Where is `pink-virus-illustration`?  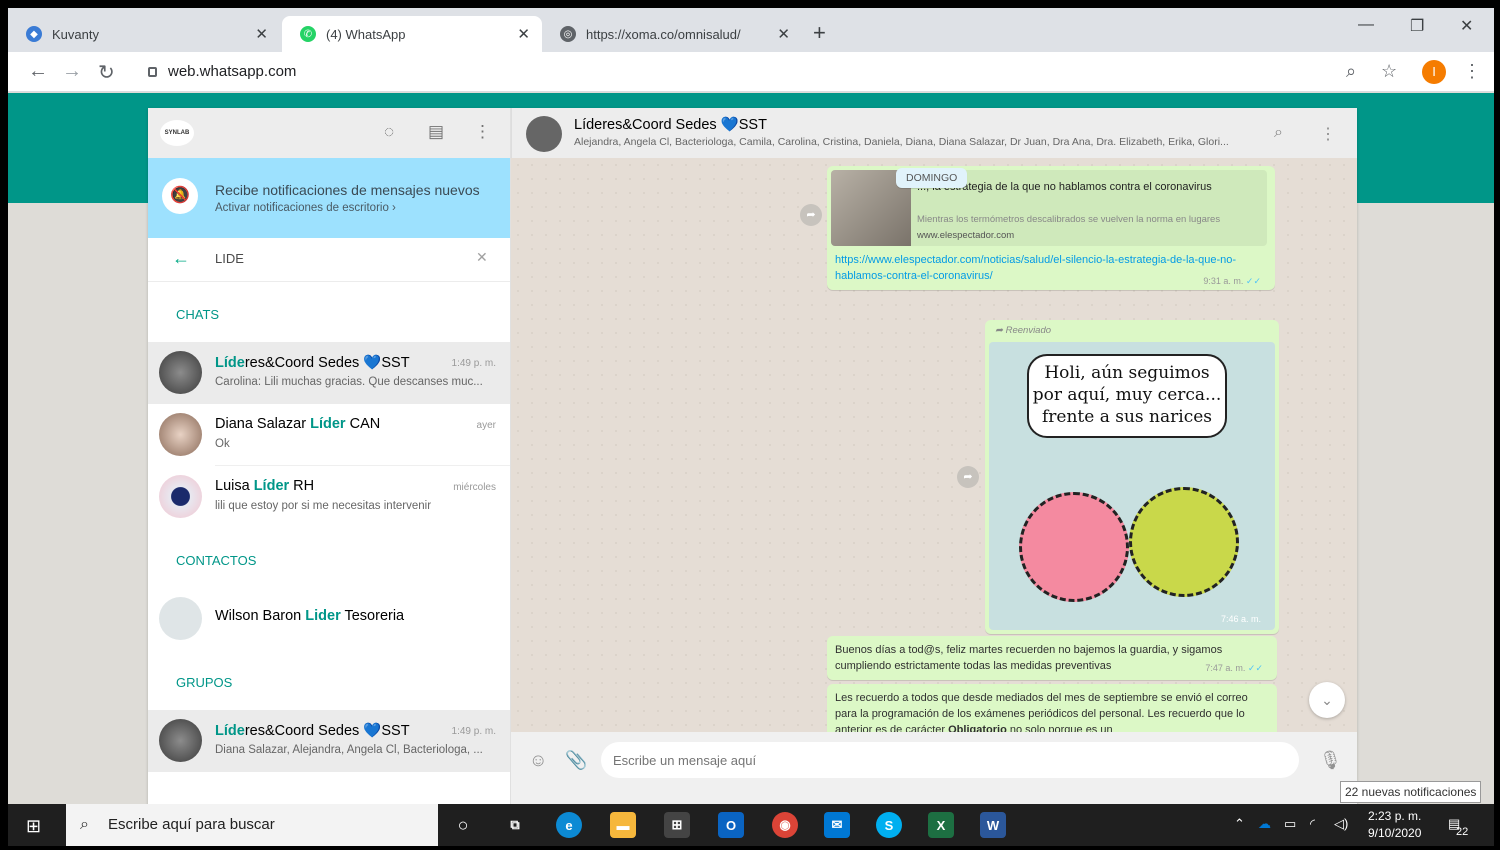
pink-virus-illustration is located at coordinates (1074, 547).